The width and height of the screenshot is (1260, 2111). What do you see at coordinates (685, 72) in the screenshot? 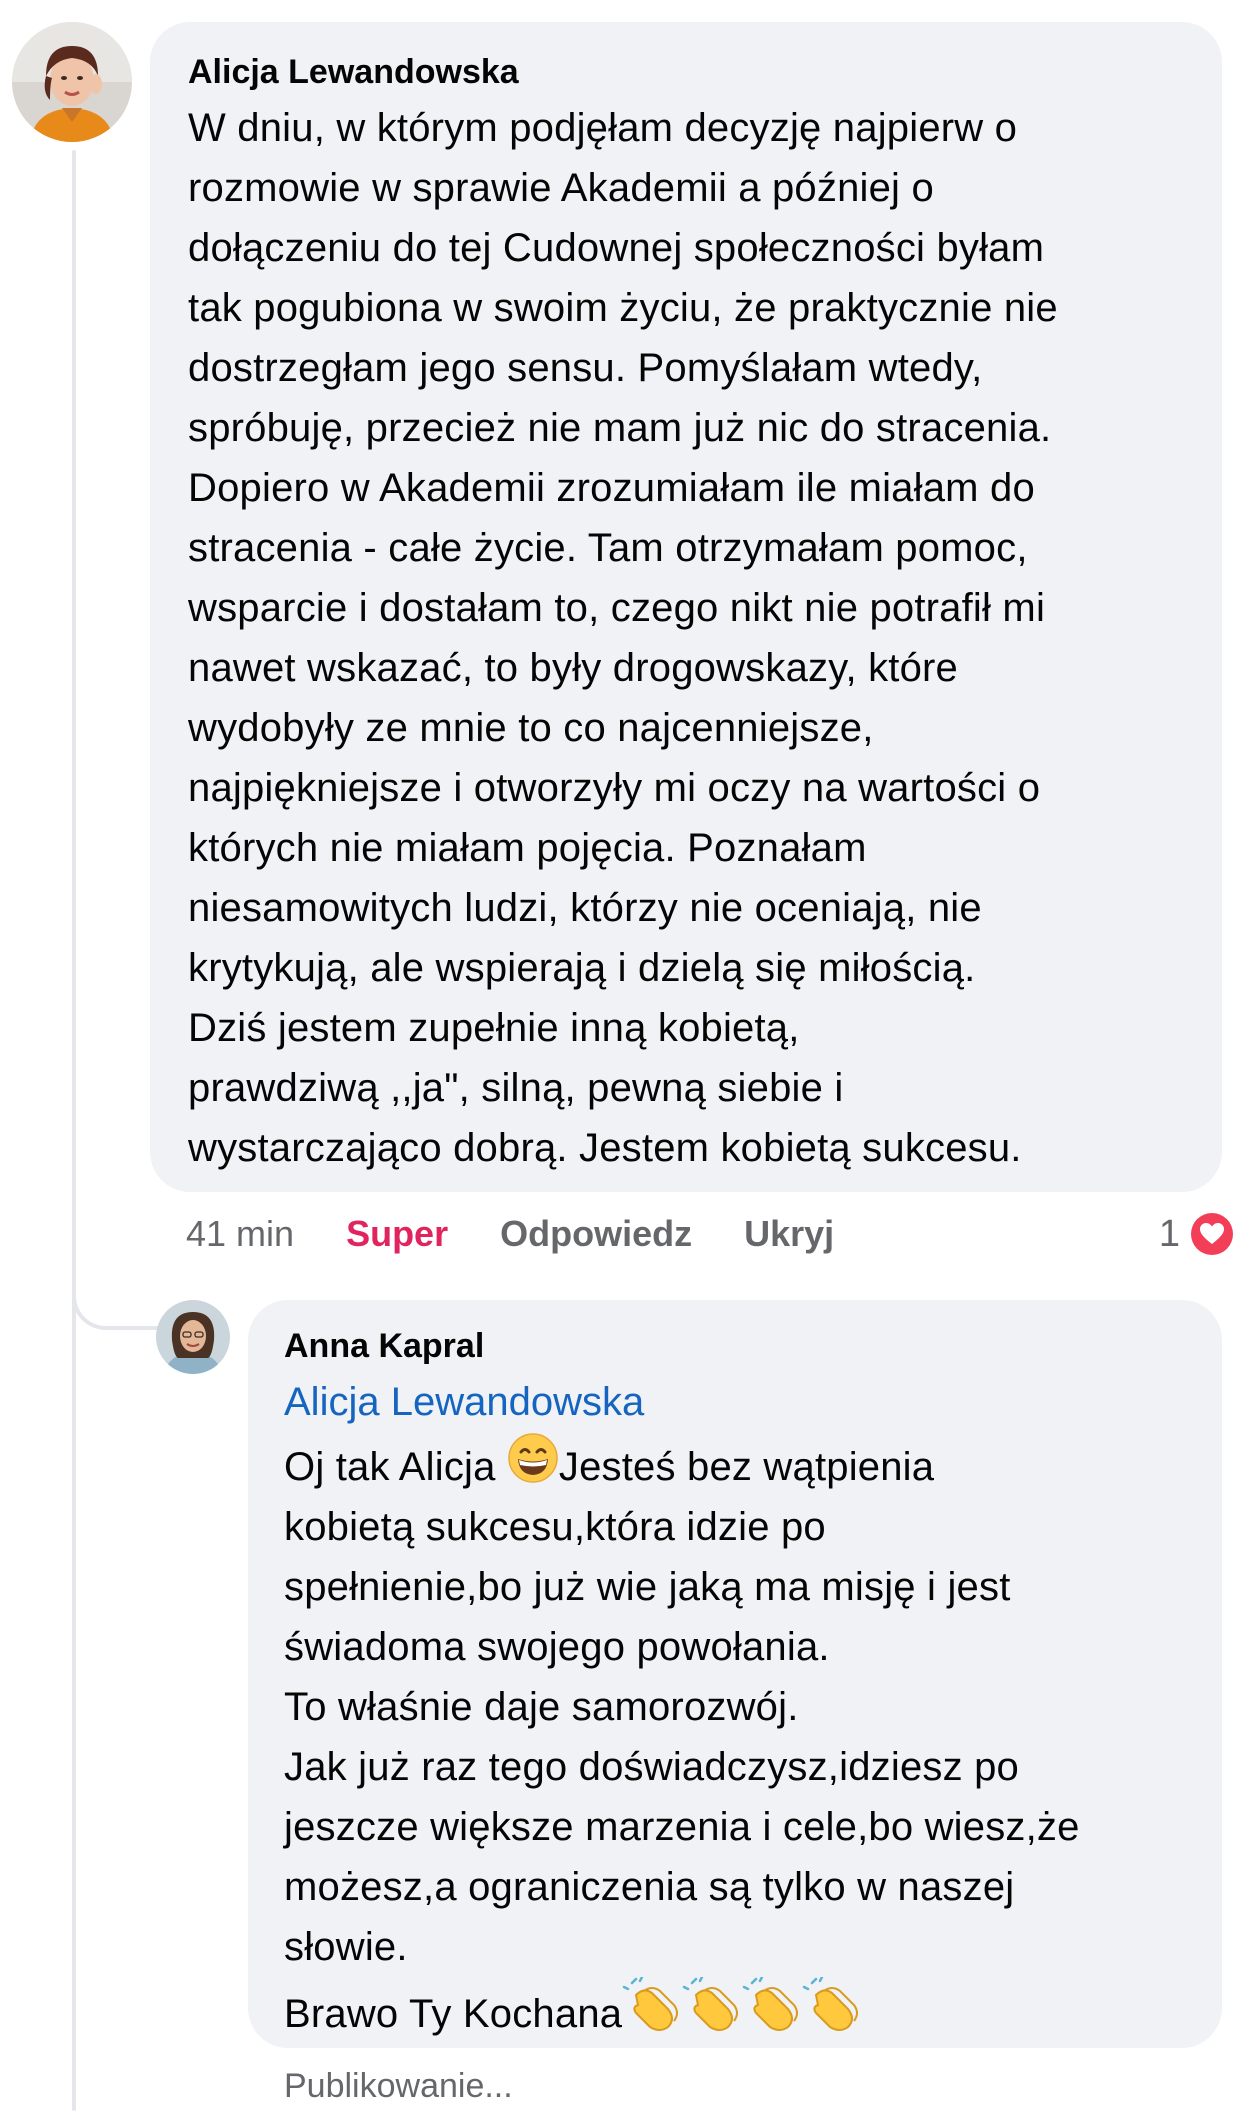
I see `comment-author: Alicja Lewandowska` at bounding box center [685, 72].